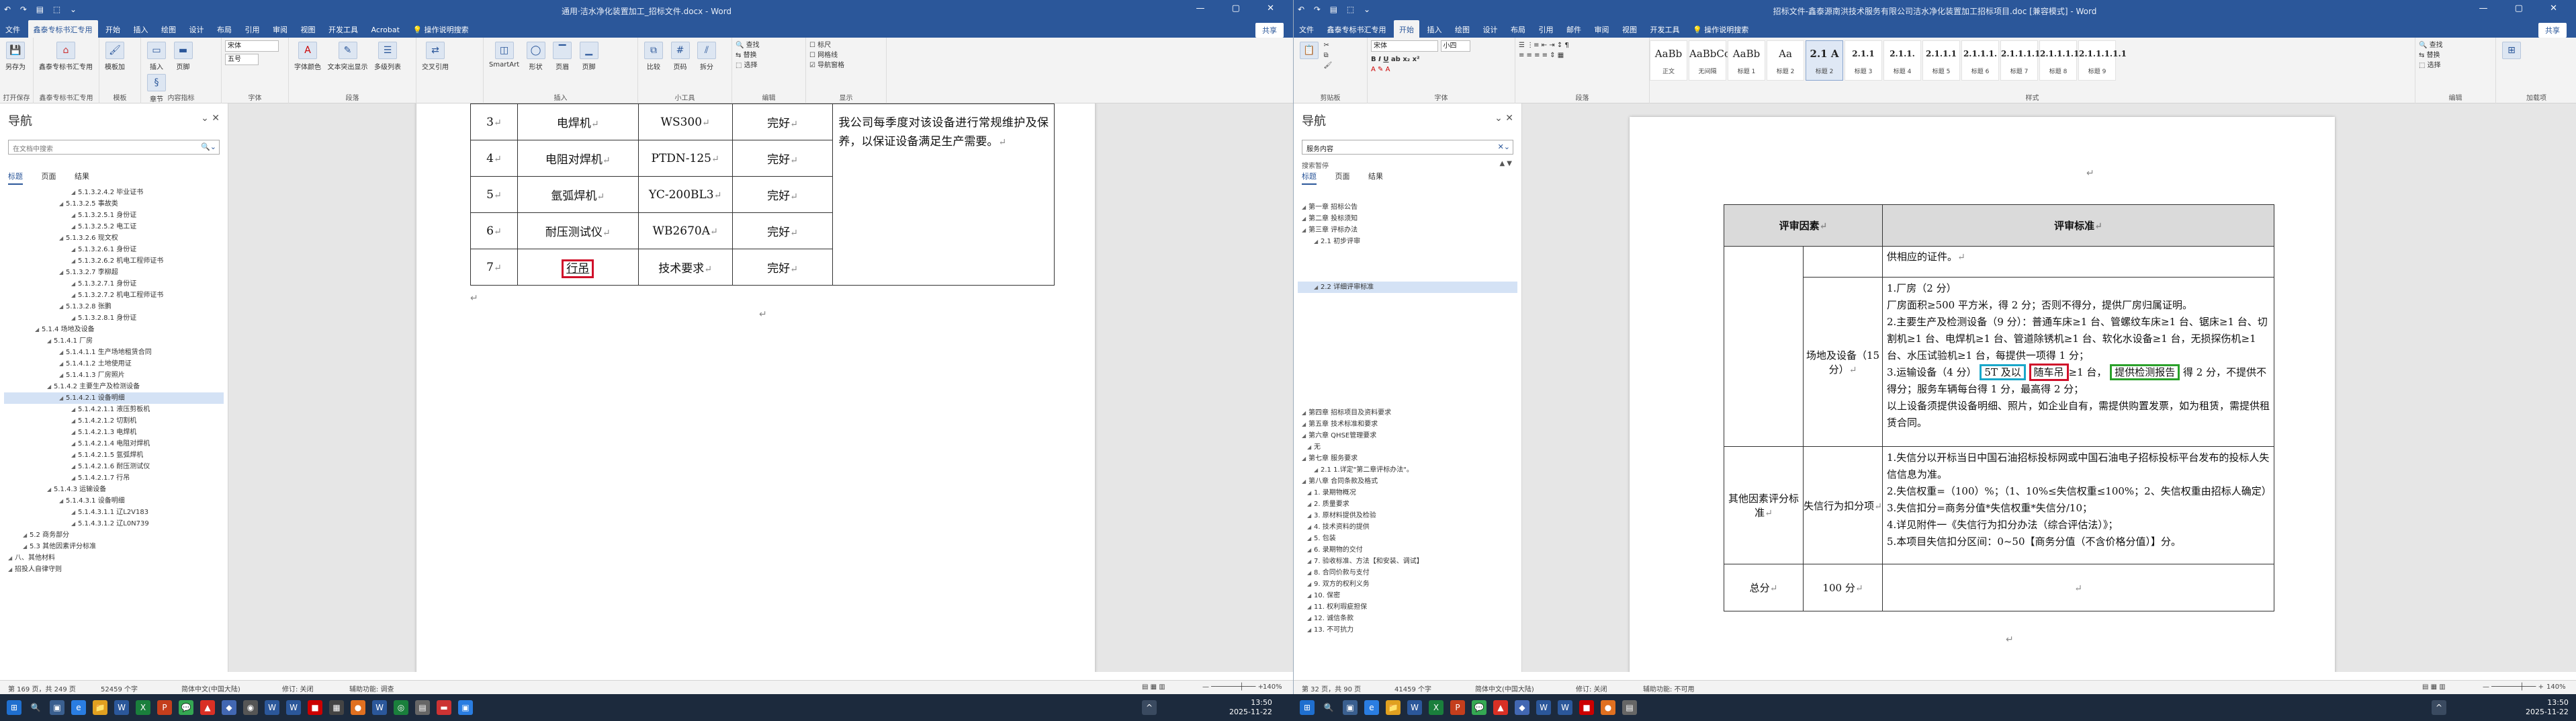  Describe the element at coordinates (707, 56) in the screenshot. I see `split-button: ⫽ 拆分` at that location.